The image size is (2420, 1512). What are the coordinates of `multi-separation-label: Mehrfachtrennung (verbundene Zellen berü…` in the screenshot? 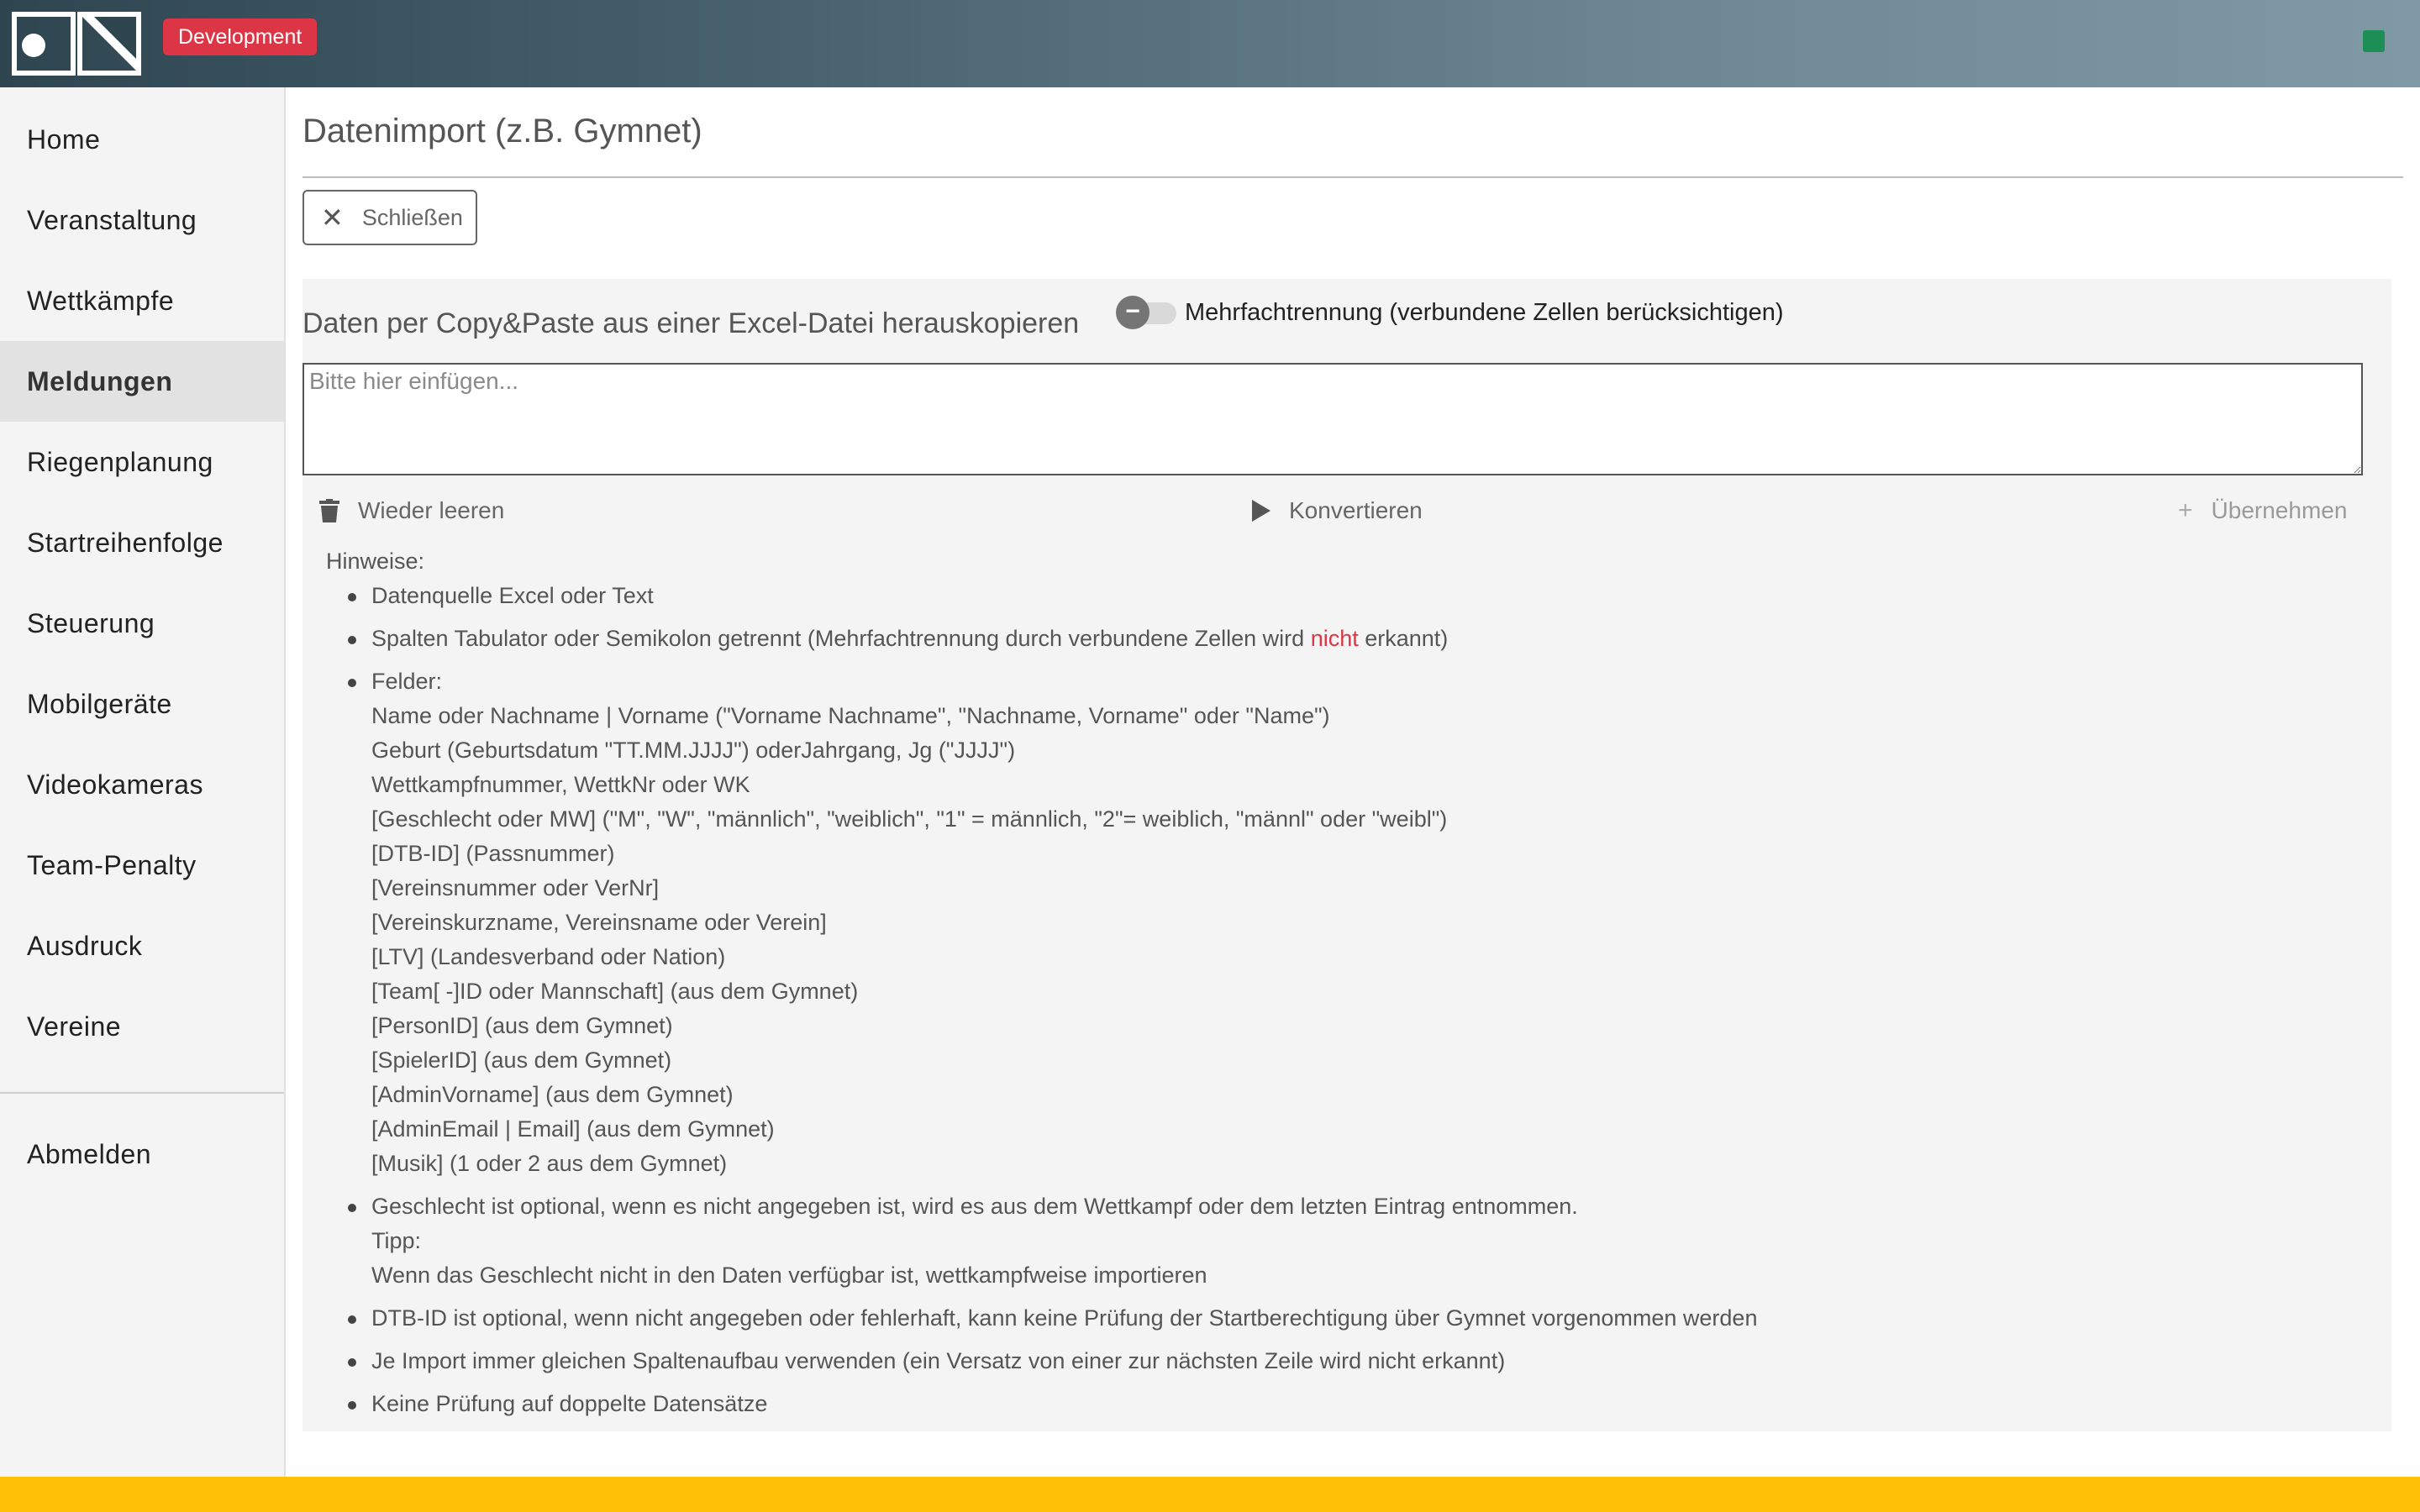 It's located at (1484, 312).